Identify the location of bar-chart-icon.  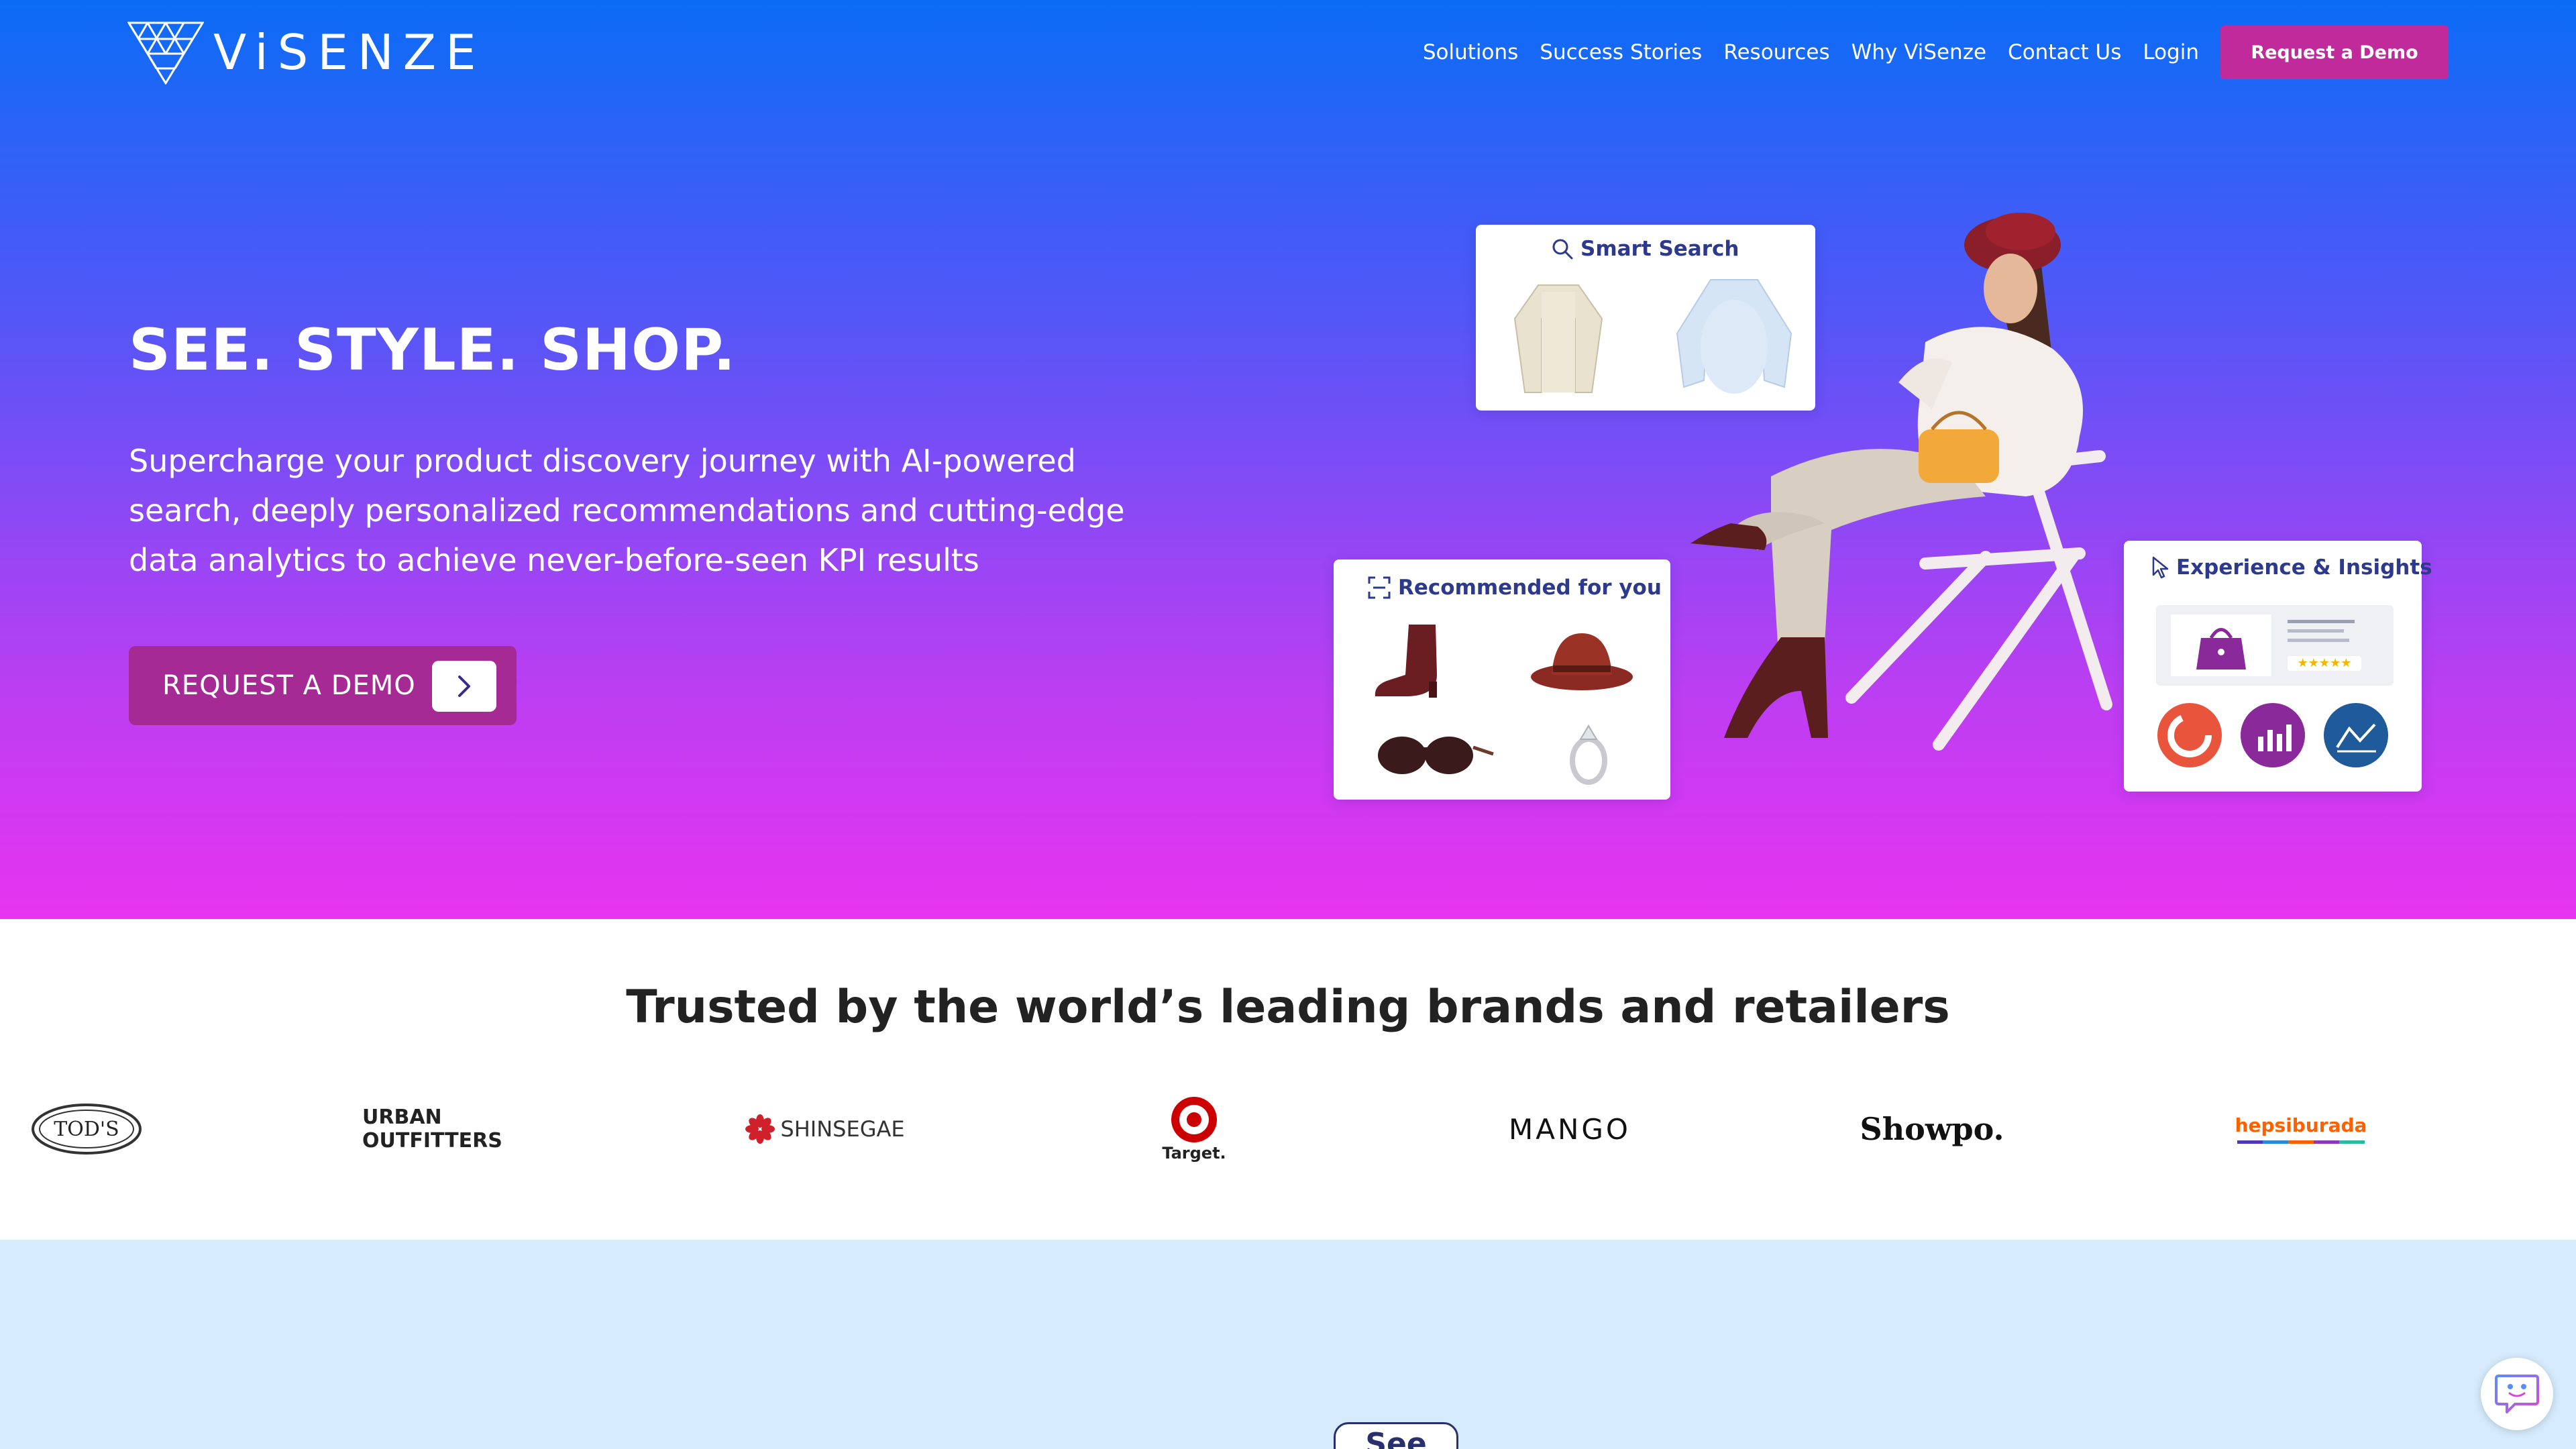
(2273, 735).